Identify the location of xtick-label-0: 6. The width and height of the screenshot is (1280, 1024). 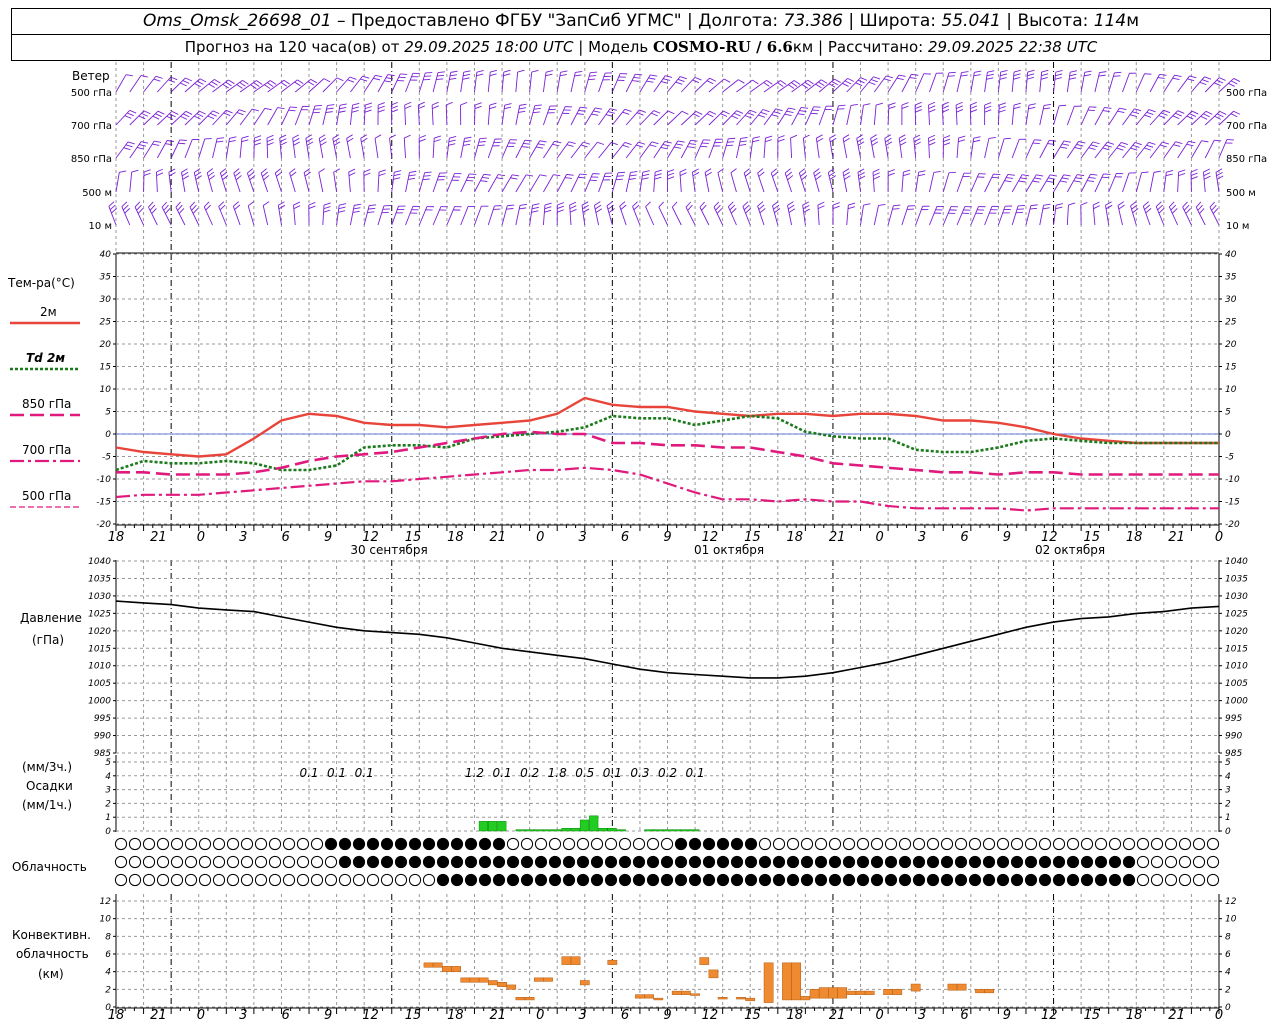
(625, 537).